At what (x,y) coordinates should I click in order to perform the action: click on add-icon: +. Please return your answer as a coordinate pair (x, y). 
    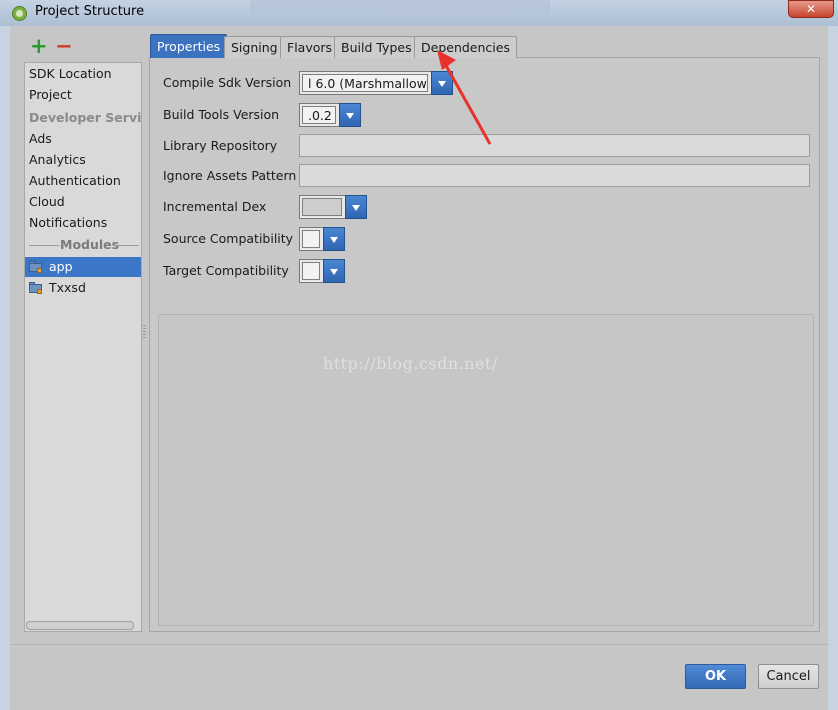
    Looking at the image, I should click on (39, 46).